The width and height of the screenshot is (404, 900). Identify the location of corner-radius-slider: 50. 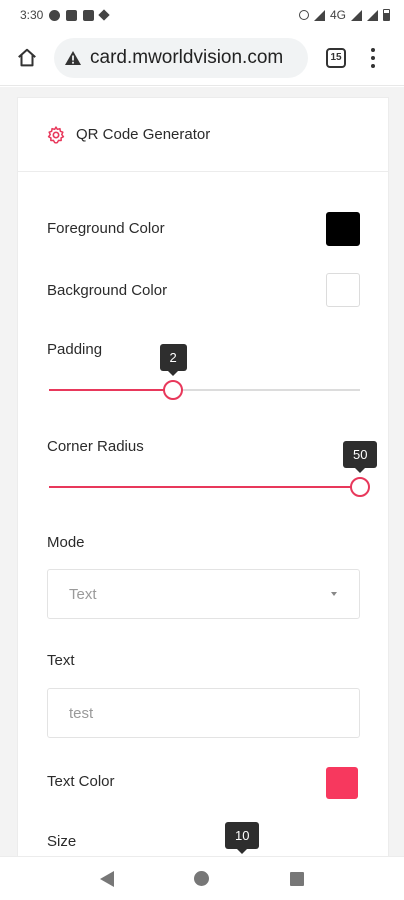
(213, 469).